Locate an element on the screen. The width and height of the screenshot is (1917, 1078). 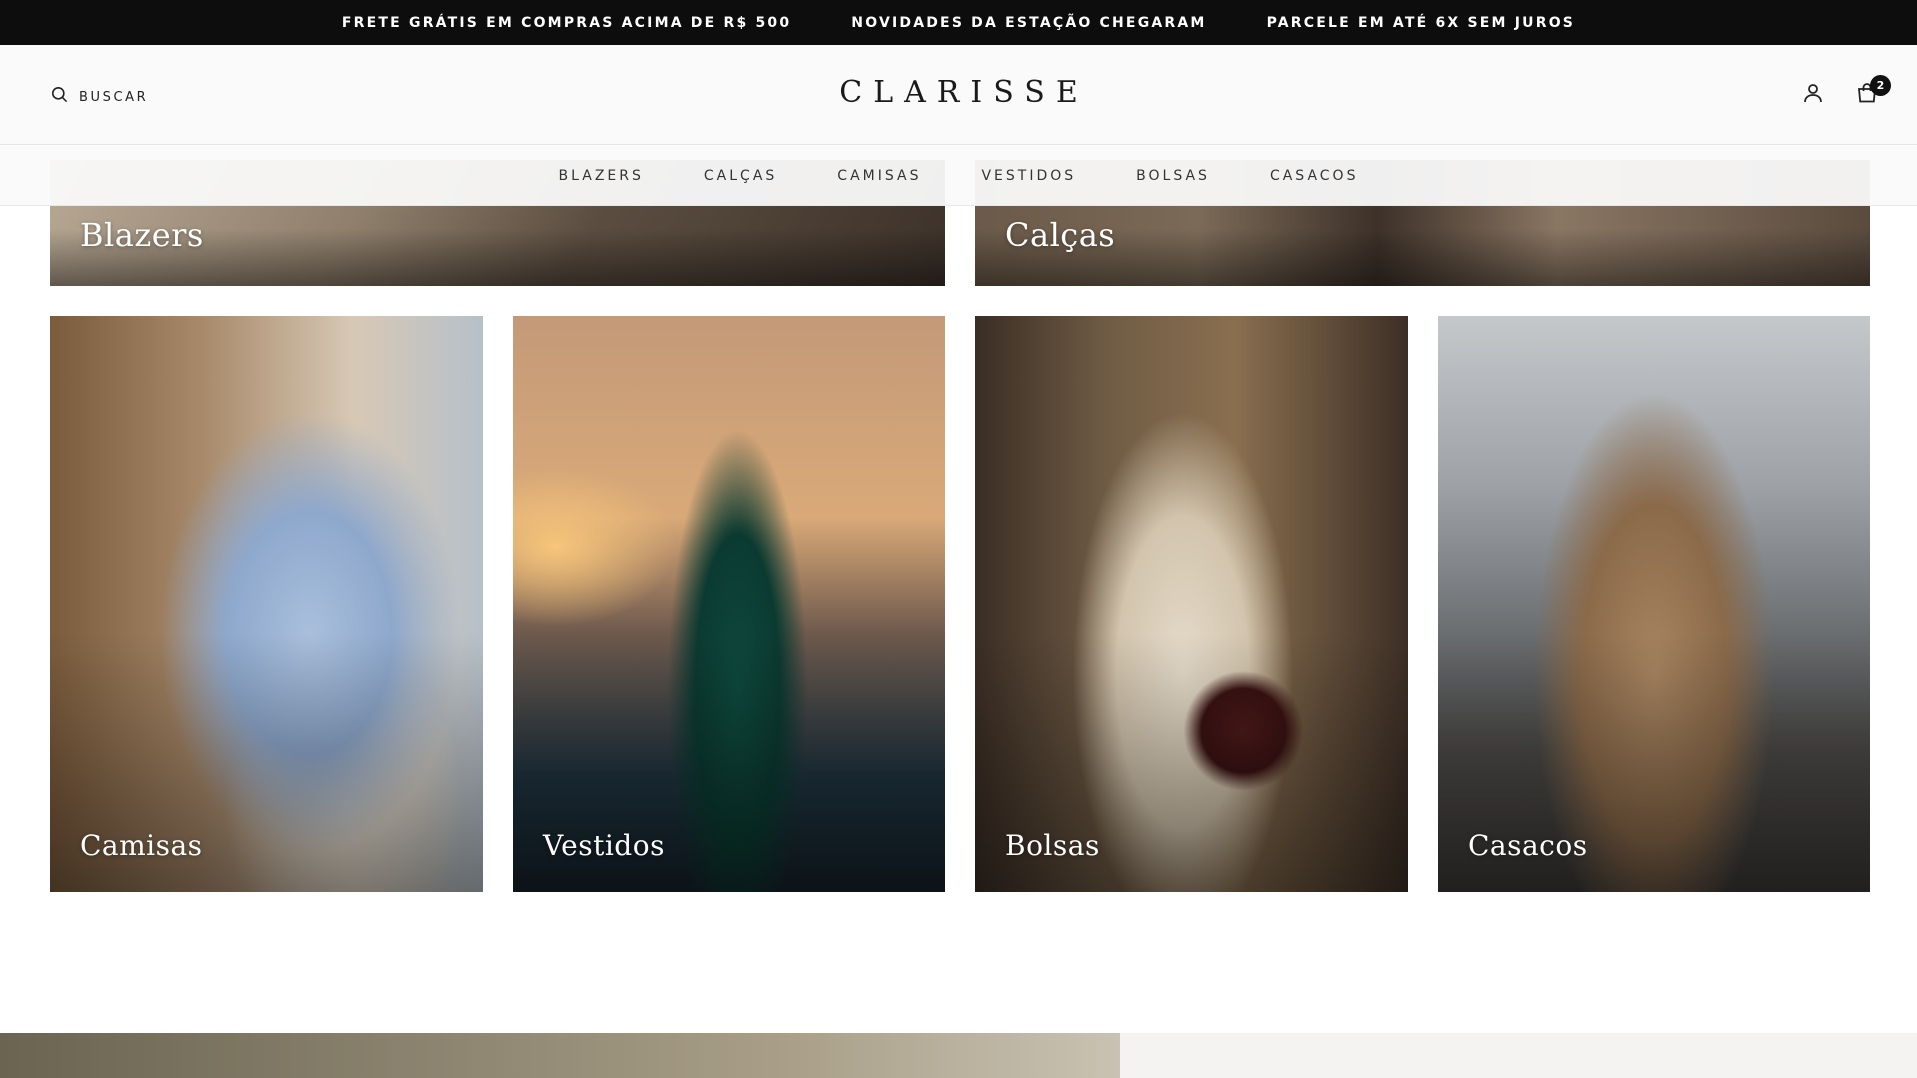
announcement-free-shipping: FRETE GRÁTIS EM COMPRAS ACIMA DE R$ 500 is located at coordinates (566, 22).